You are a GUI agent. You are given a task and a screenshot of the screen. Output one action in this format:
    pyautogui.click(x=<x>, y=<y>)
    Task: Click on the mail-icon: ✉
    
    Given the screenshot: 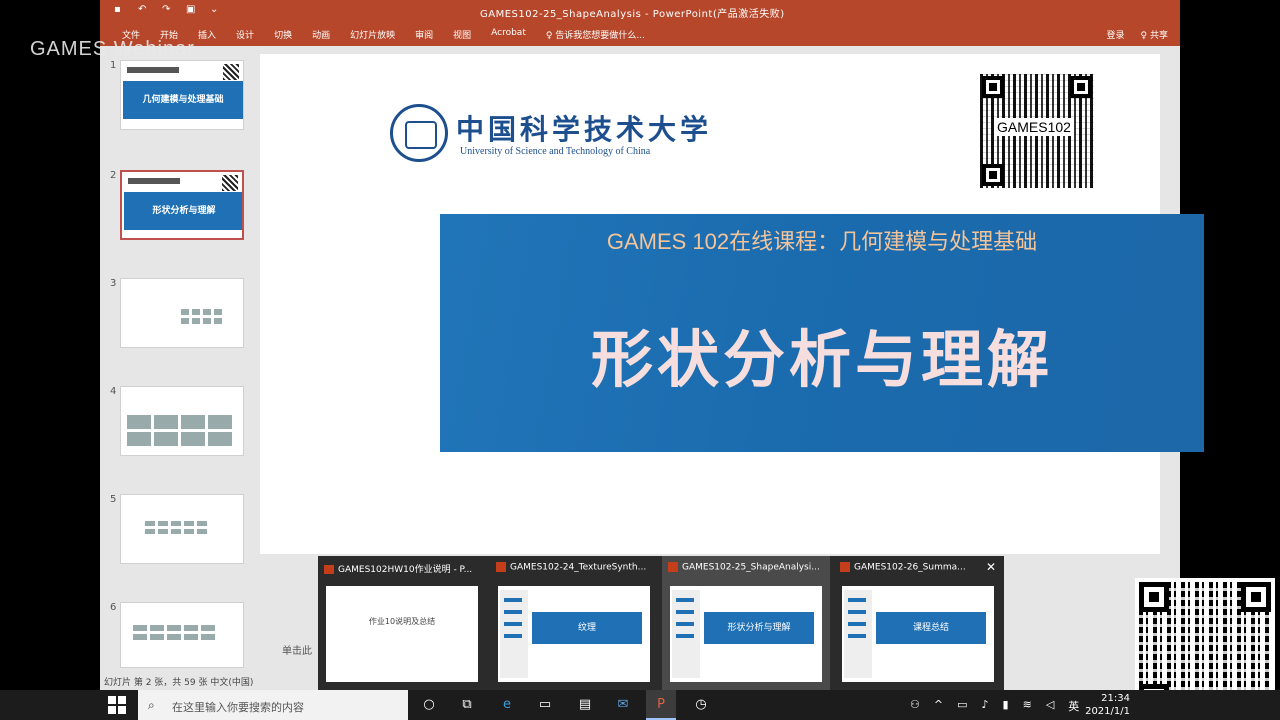 What is the action you would take?
    pyautogui.click(x=623, y=705)
    